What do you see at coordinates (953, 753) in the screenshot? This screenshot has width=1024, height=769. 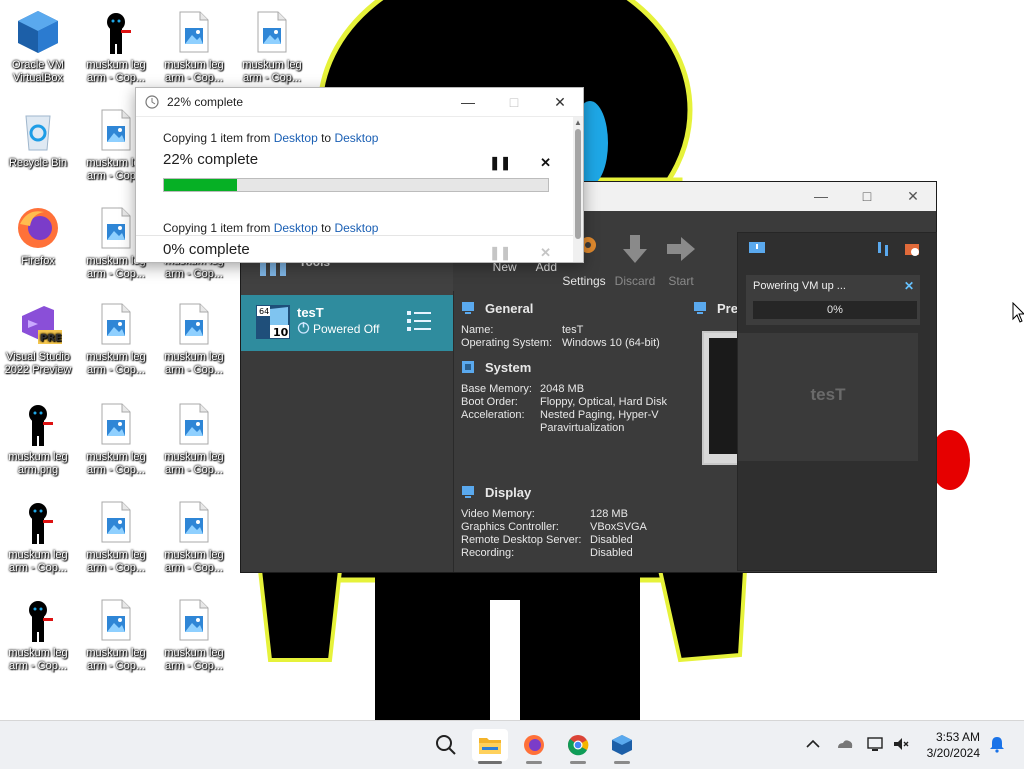 I see `clock-date: 3/20/2024` at bounding box center [953, 753].